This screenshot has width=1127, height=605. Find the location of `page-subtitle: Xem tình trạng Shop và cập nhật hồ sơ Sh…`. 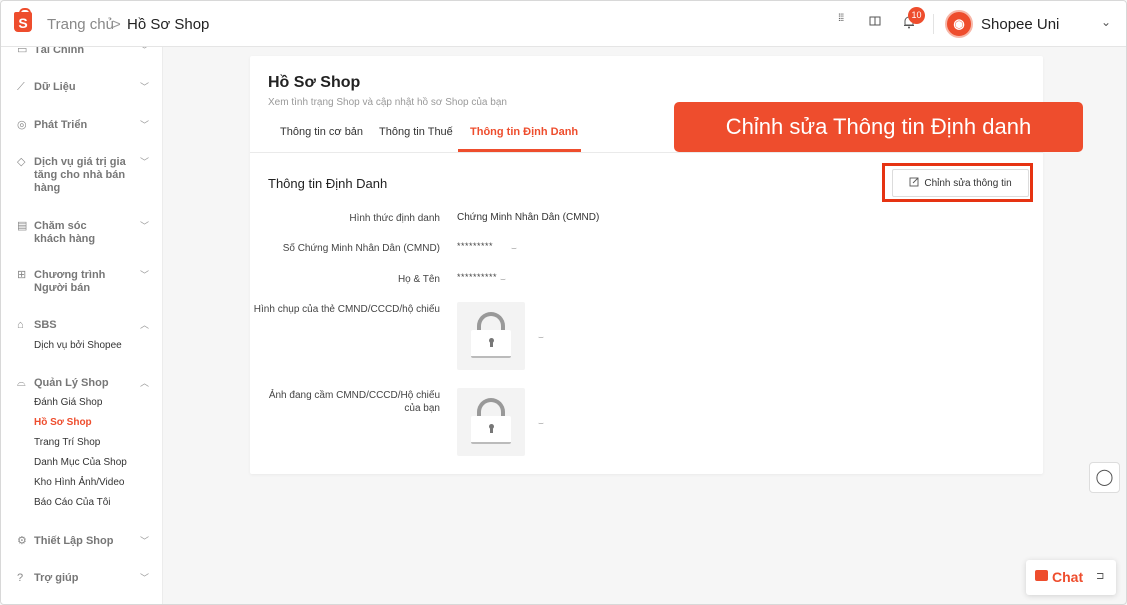

page-subtitle: Xem tình trạng Shop và cập nhật hồ sơ Sh… is located at coordinates (387, 102).